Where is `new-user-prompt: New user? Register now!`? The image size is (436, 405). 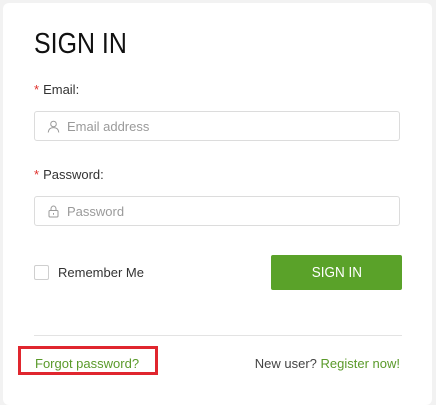 new-user-prompt: New user? Register now! is located at coordinates (327, 363).